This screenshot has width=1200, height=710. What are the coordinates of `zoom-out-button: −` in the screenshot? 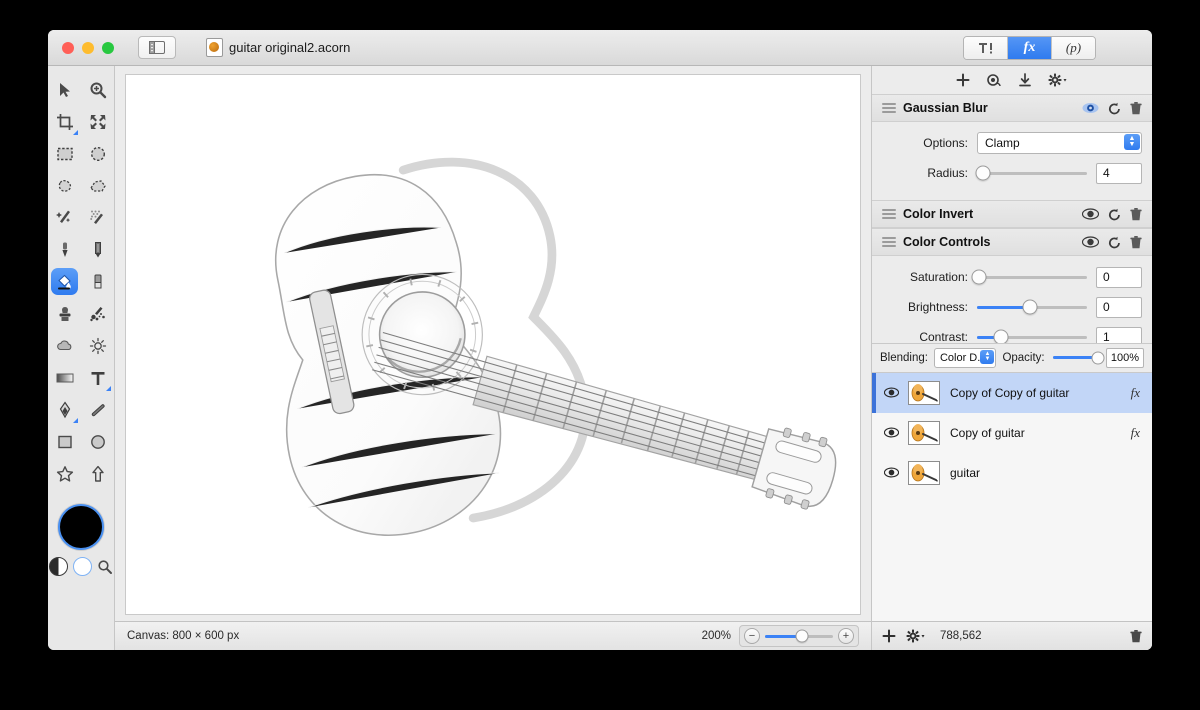 It's located at (752, 636).